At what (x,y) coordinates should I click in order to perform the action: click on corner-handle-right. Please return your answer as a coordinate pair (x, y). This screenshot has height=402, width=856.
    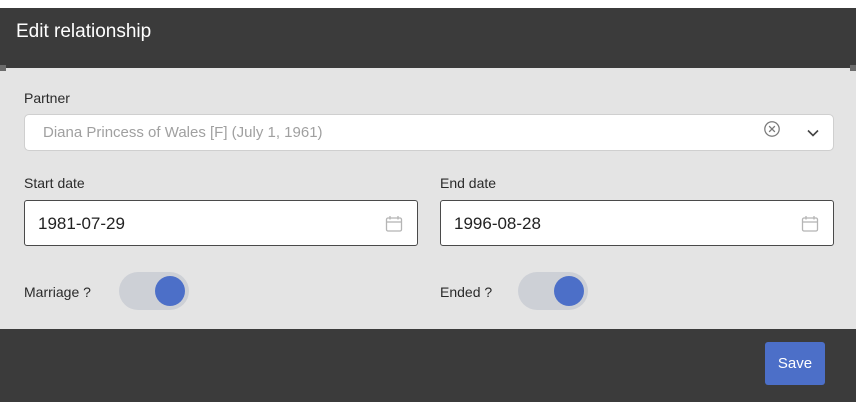
    Looking at the image, I should click on (853, 68).